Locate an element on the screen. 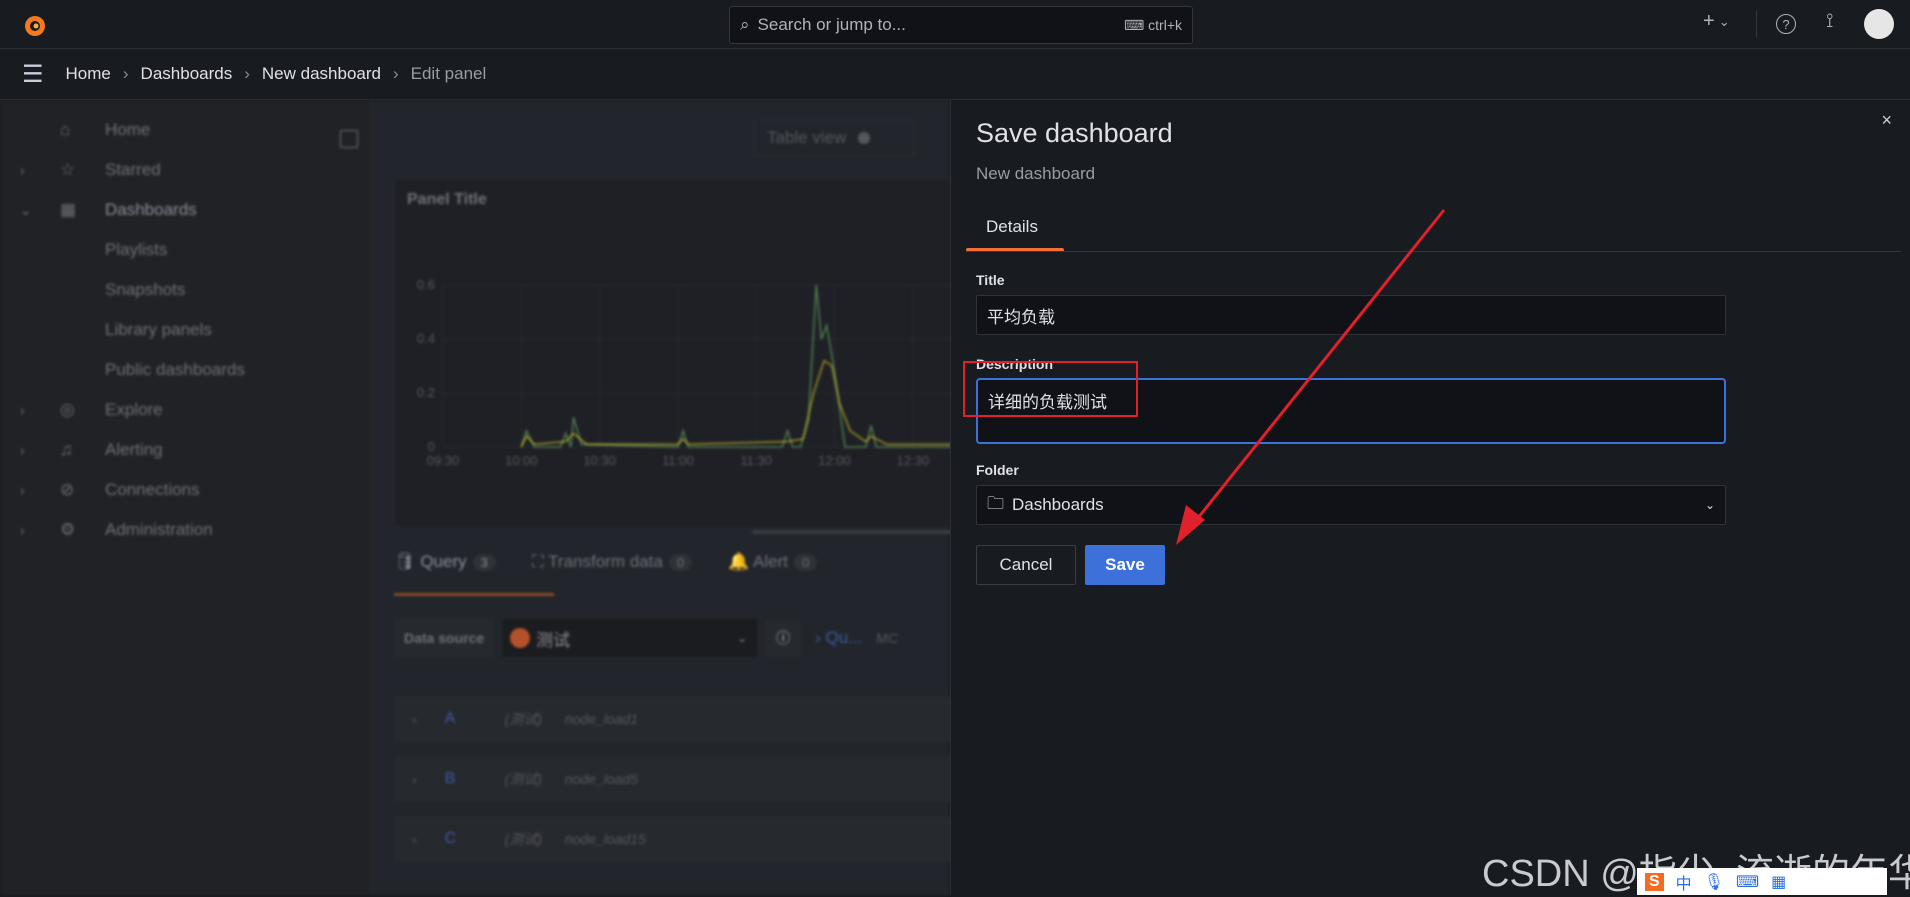  drawer-title: Save dashboard is located at coordinates (1074, 133).